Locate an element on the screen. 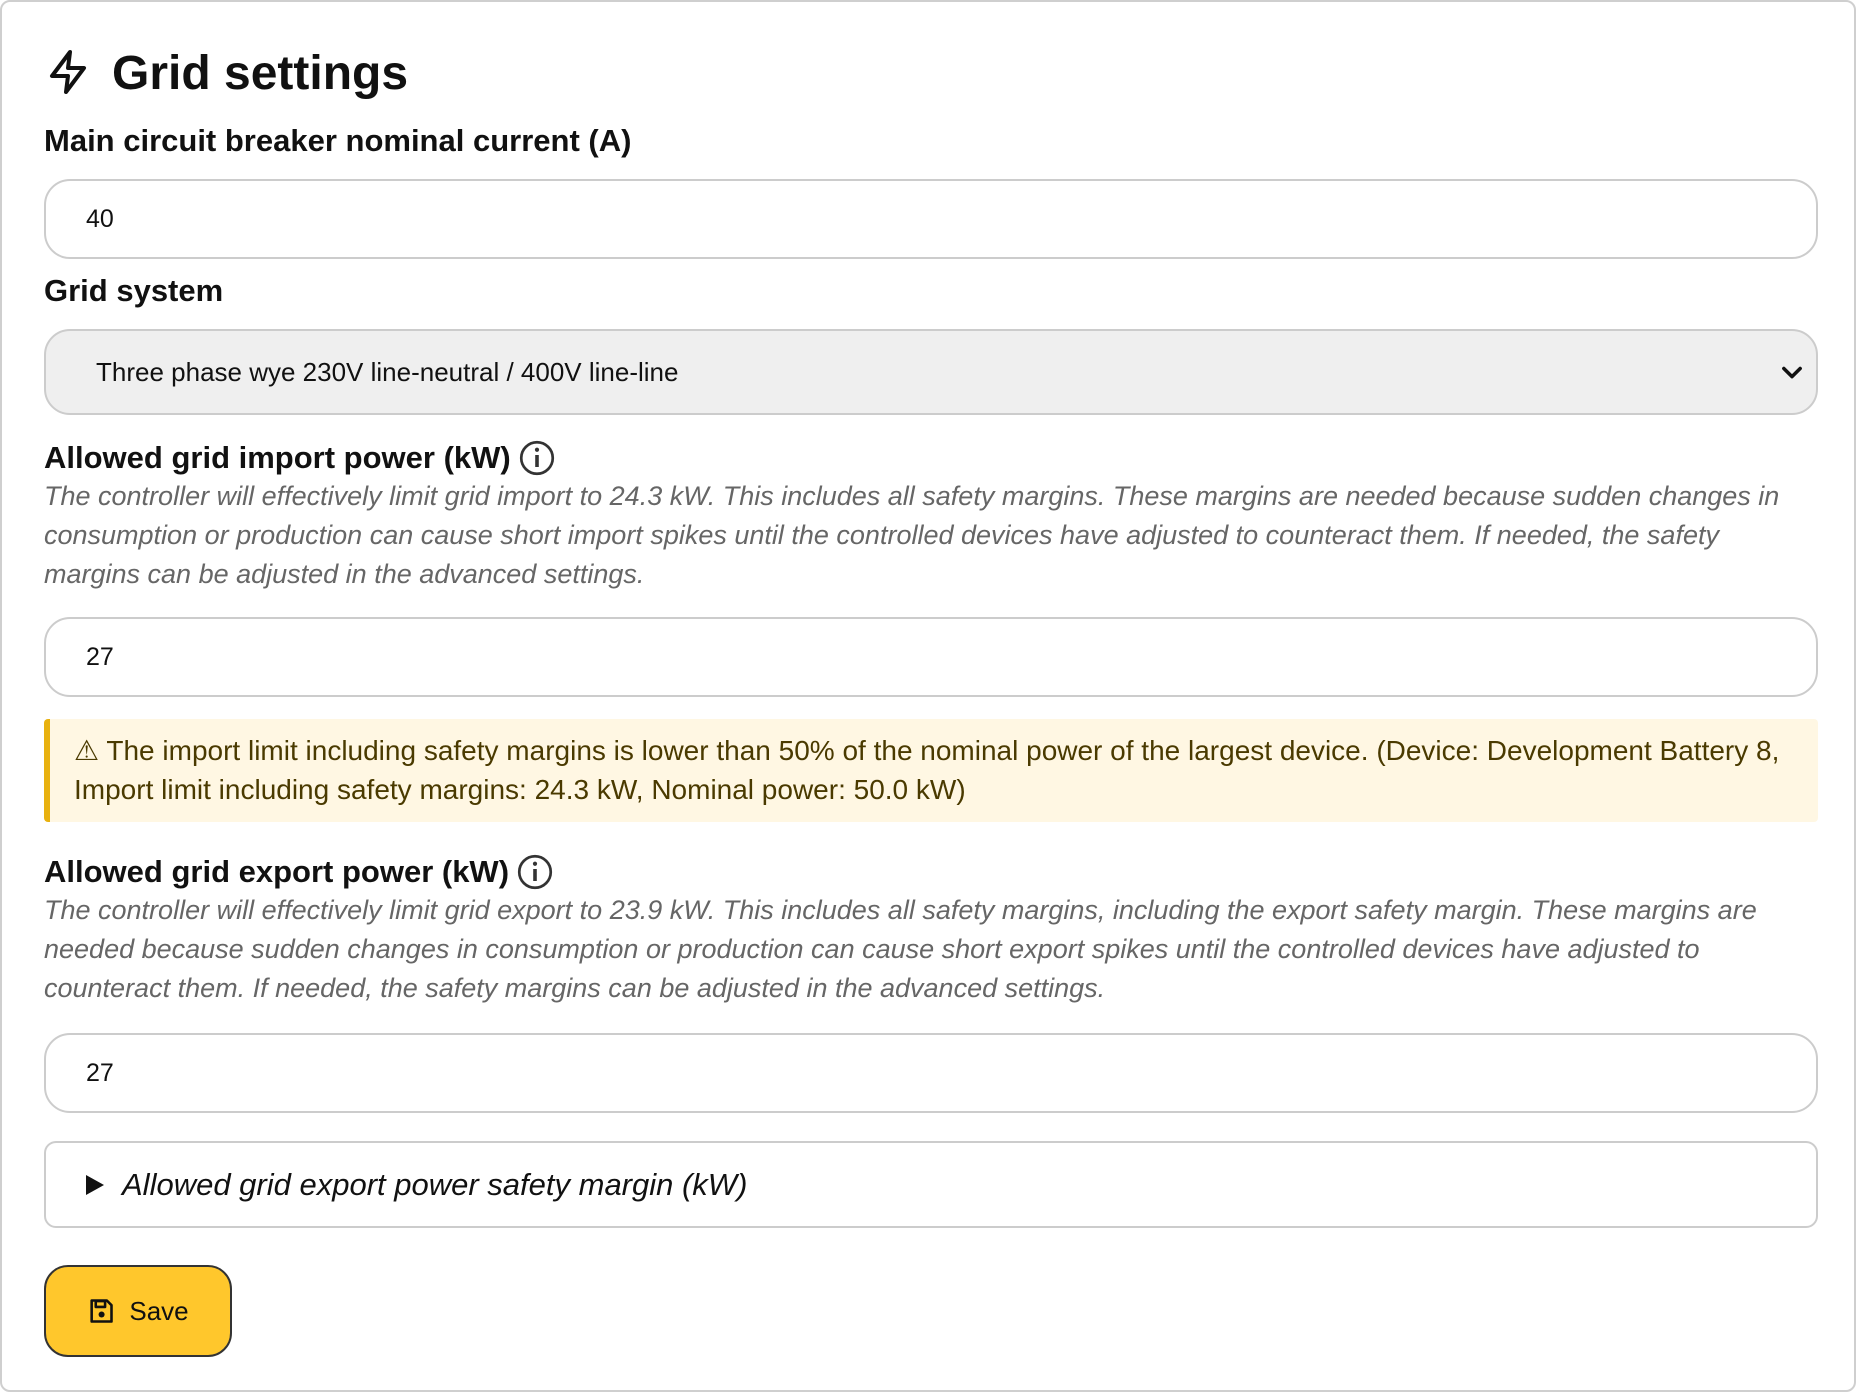 This screenshot has width=1860, height=1396. page-title: Grid settings is located at coordinates (260, 73).